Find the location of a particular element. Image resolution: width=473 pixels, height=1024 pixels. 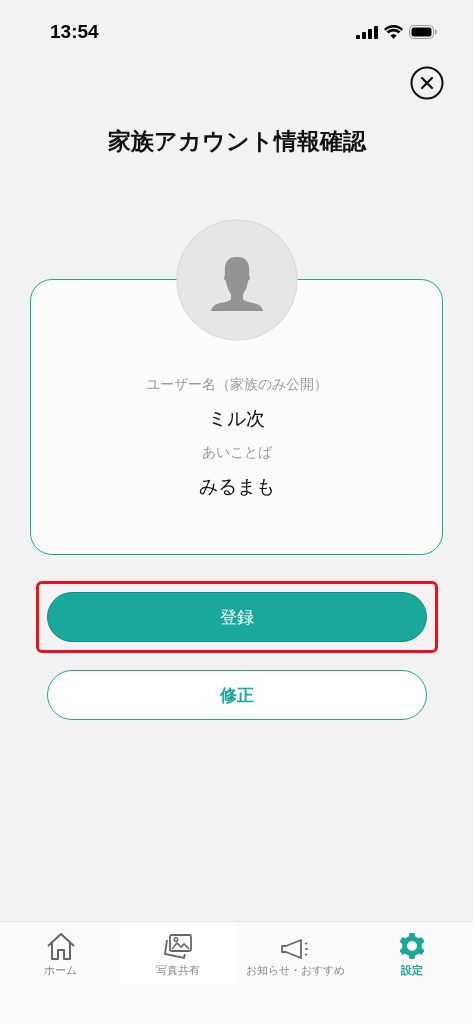

home-icon is located at coordinates (60, 946).